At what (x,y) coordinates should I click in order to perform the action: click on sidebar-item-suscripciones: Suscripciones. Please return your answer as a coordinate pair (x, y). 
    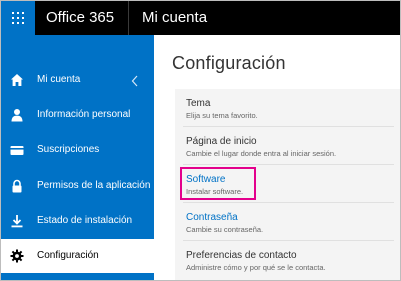
    Looking at the image, I should click on (77, 150).